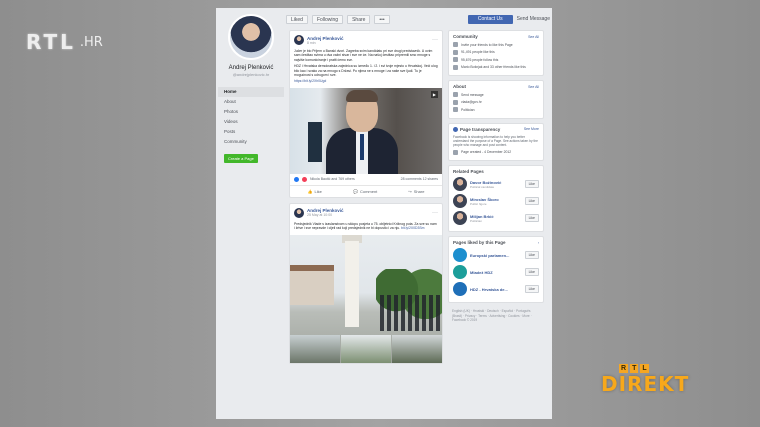 Image resolution: width=760 pixels, height=427 pixels. I want to click on transparency-title: Page transparency, so click(476, 129).